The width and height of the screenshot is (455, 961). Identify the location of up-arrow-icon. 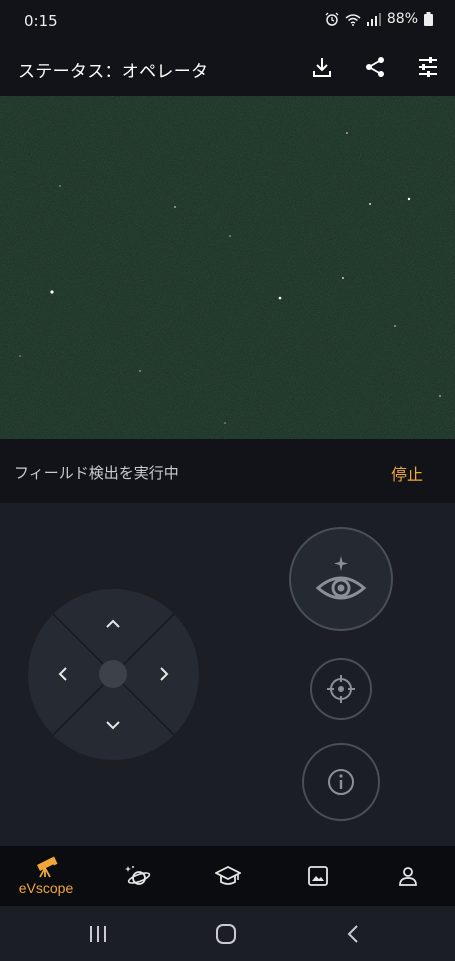
(113, 623).